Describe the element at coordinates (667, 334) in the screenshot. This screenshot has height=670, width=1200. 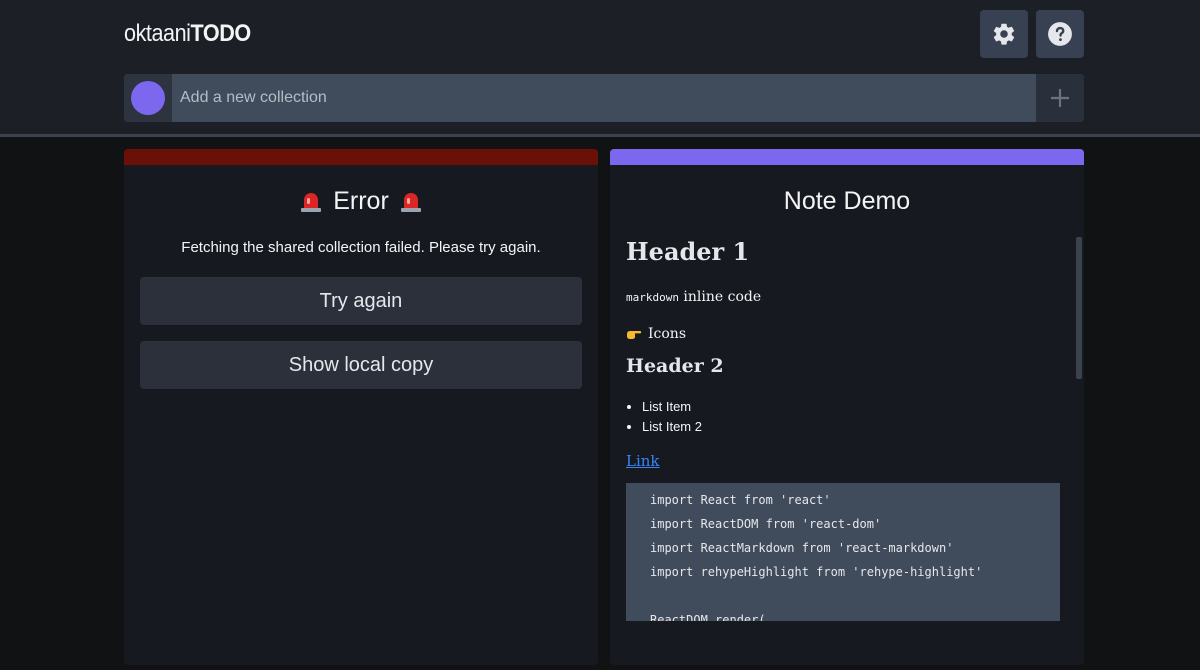
I see `icons-text: Icons` at that location.